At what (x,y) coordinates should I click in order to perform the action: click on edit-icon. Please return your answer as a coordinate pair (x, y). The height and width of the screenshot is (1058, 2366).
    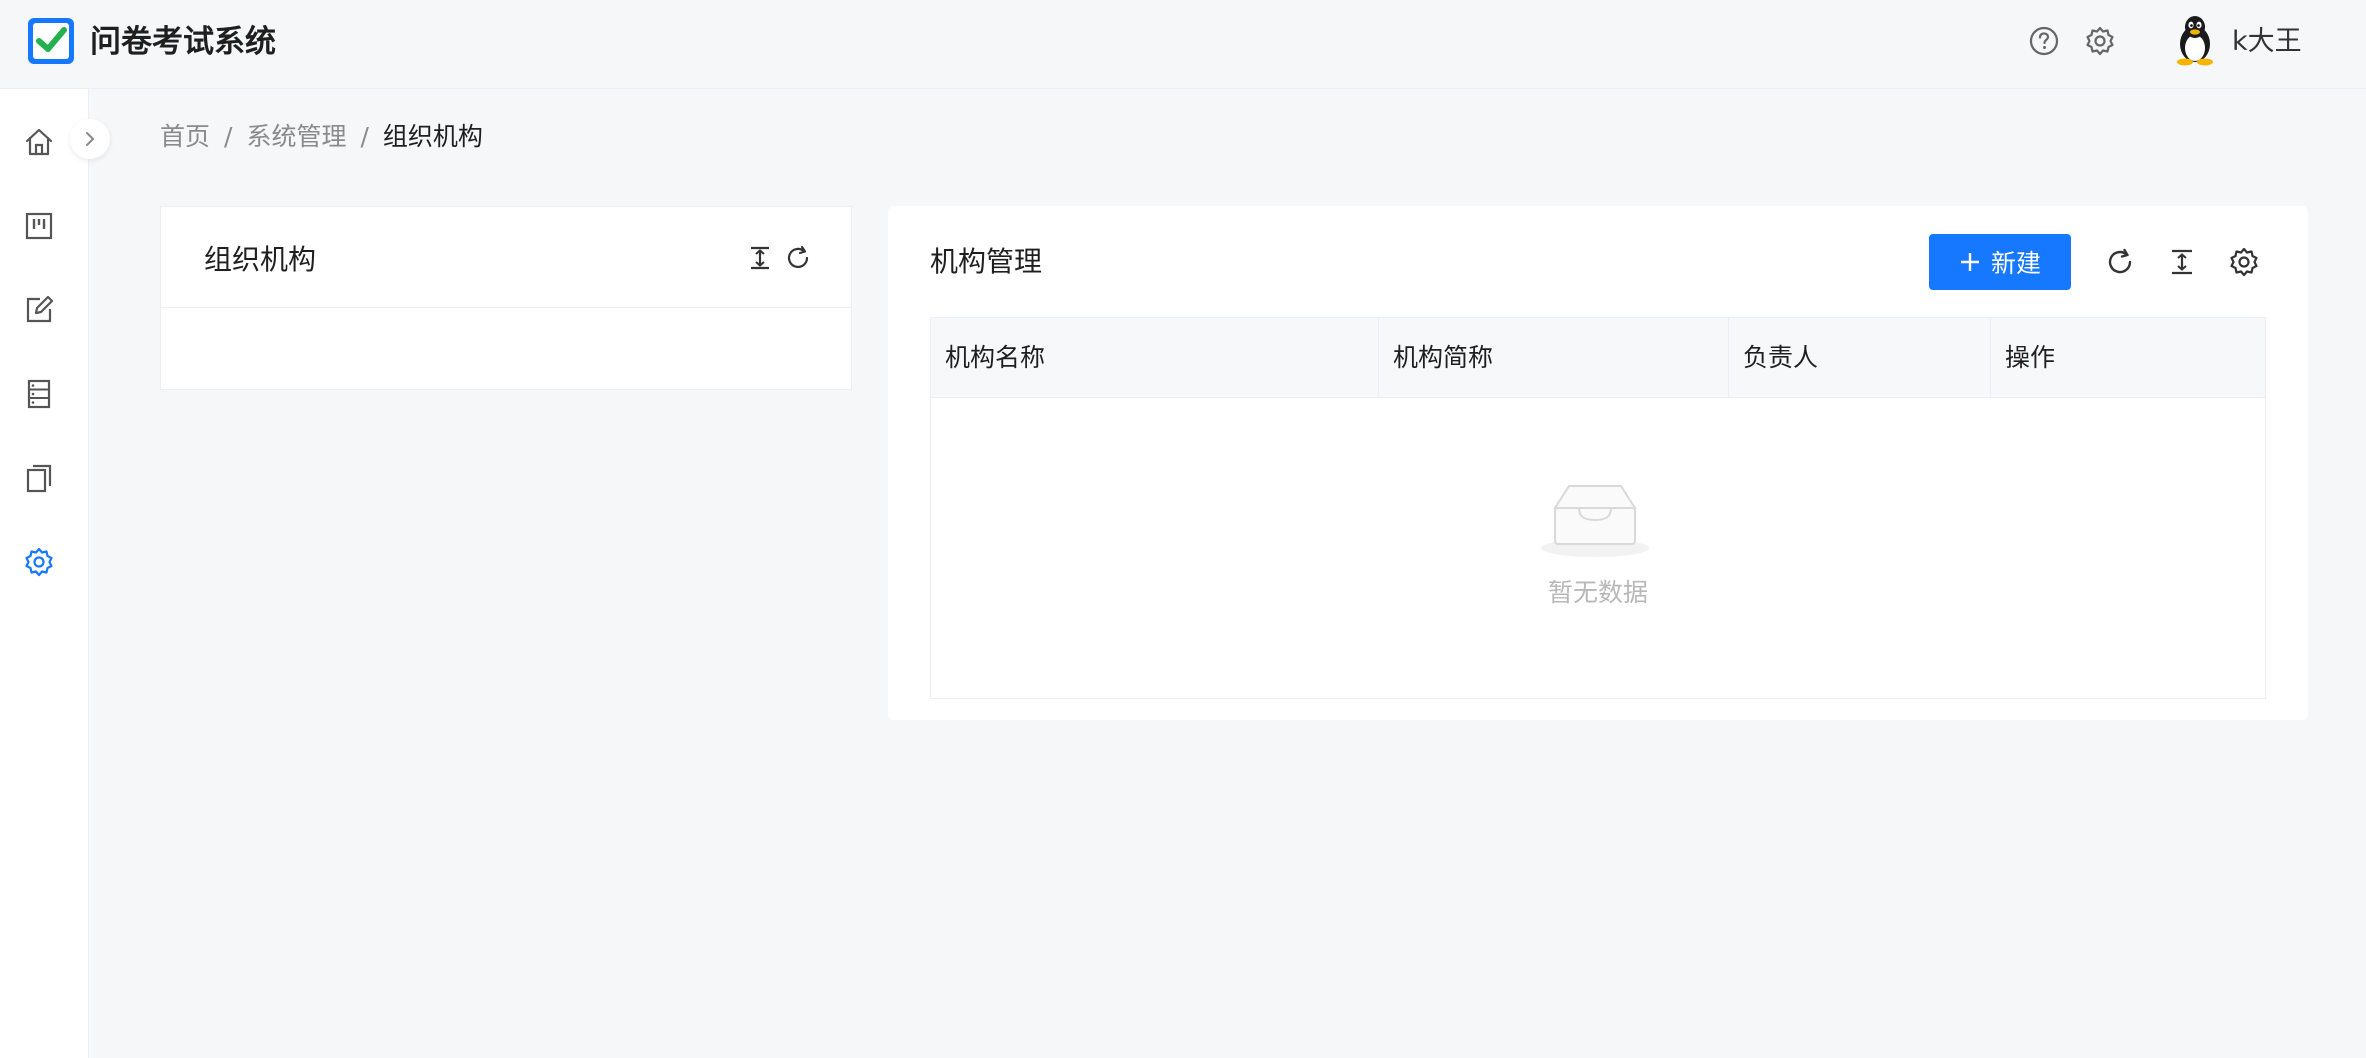
    Looking at the image, I should click on (39, 310).